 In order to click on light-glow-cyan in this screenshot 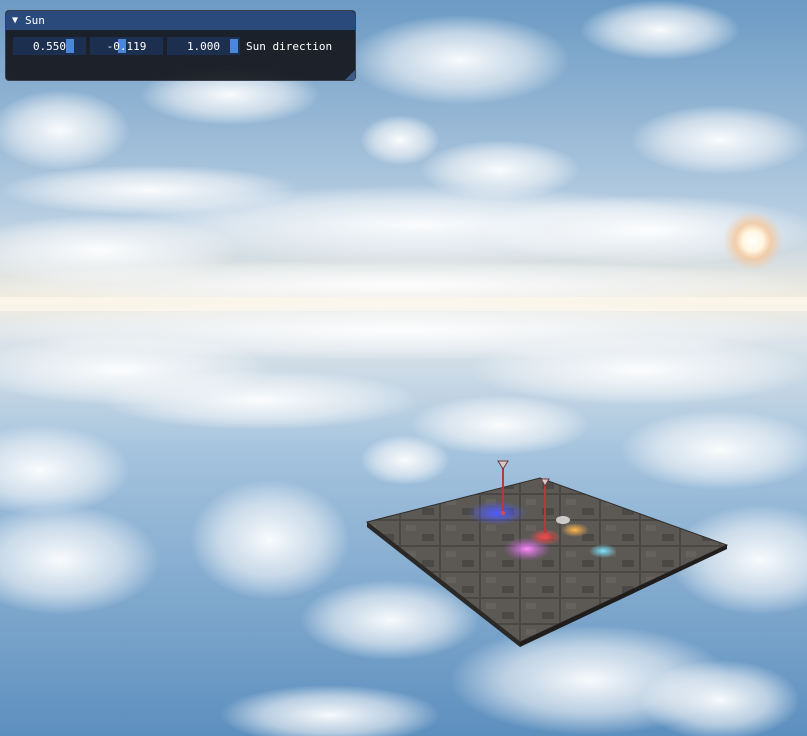, I will do `click(603, 551)`.